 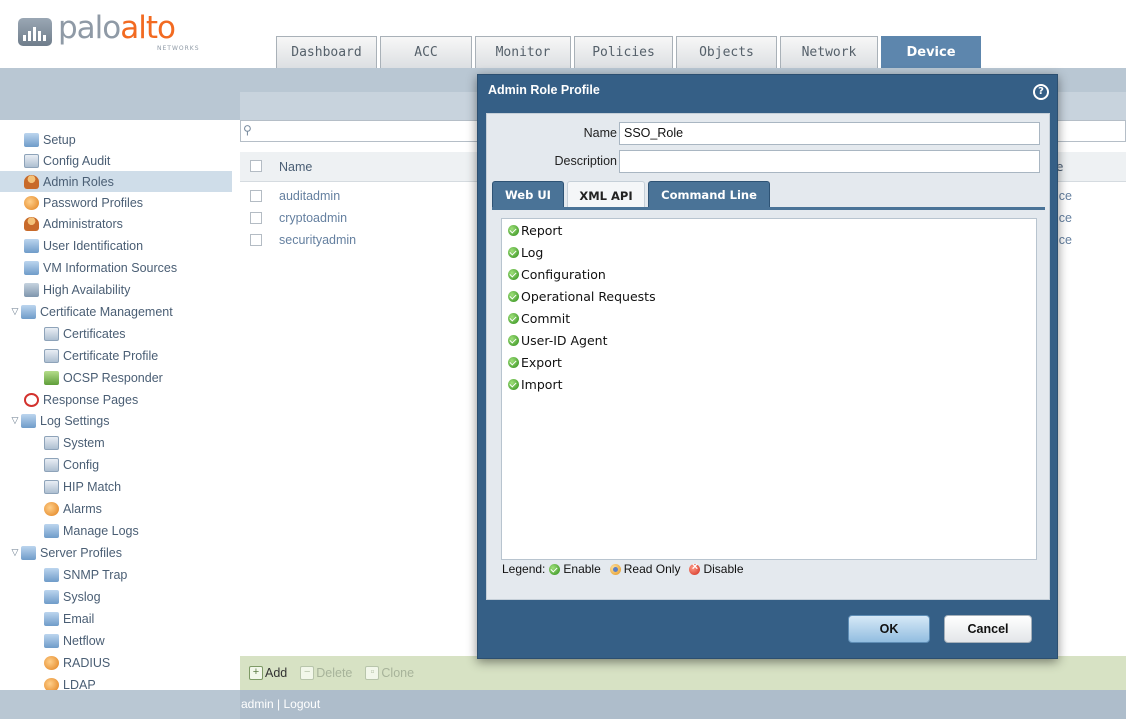 What do you see at coordinates (535, 362) in the screenshot?
I see `permission-export: Export` at bounding box center [535, 362].